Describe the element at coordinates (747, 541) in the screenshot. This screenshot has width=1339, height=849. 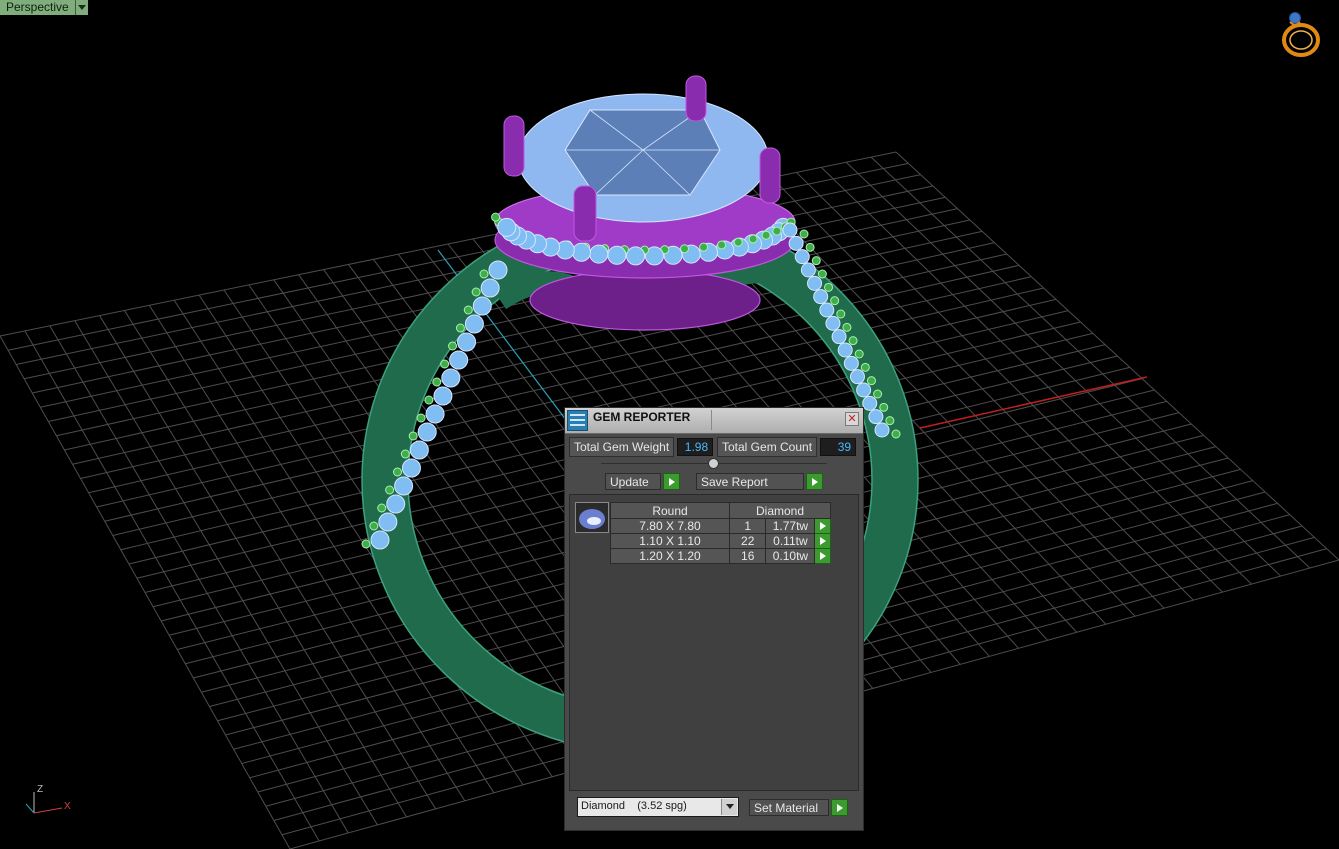
I see `gem-count: 22` at that location.